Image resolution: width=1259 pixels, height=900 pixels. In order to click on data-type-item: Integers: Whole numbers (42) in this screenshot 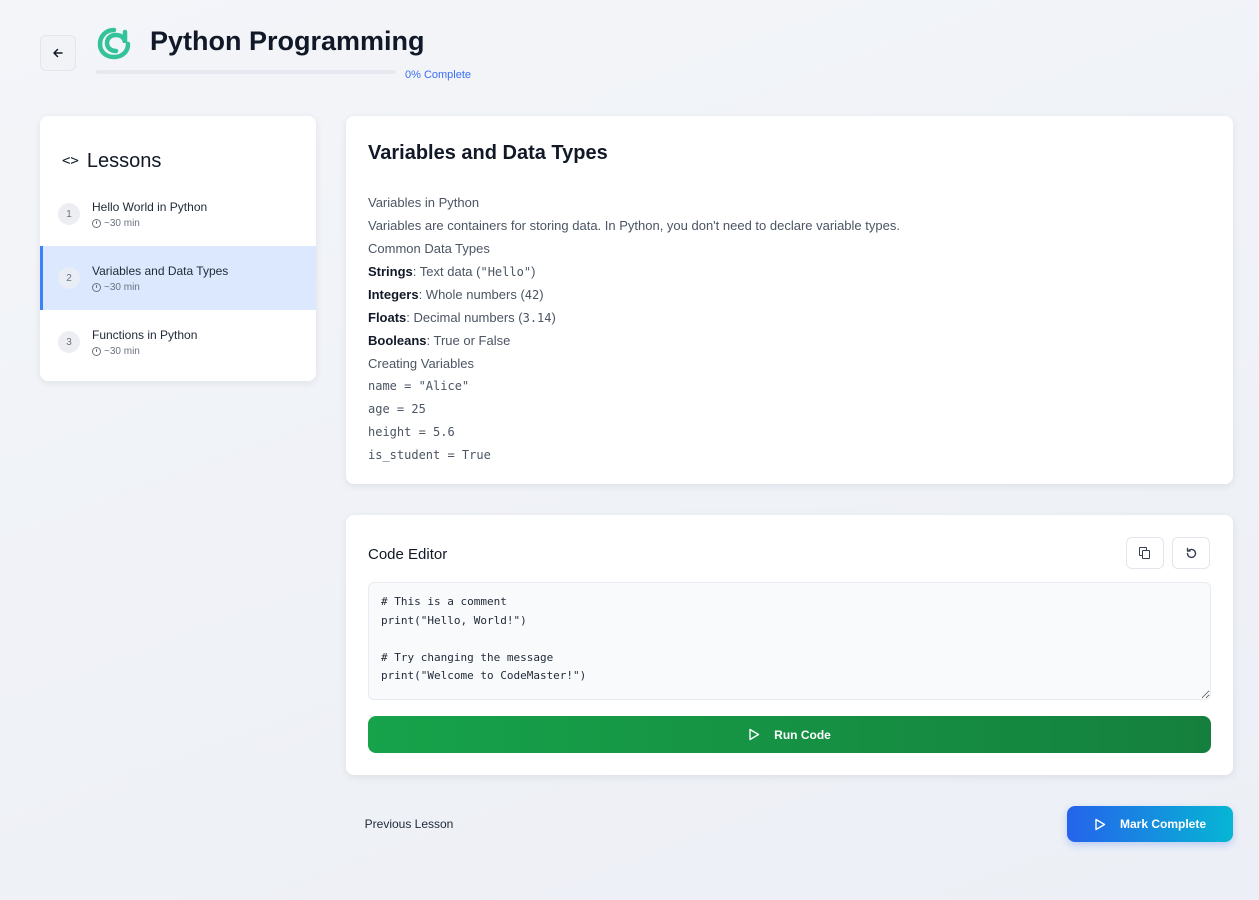, I will do `click(789, 294)`.